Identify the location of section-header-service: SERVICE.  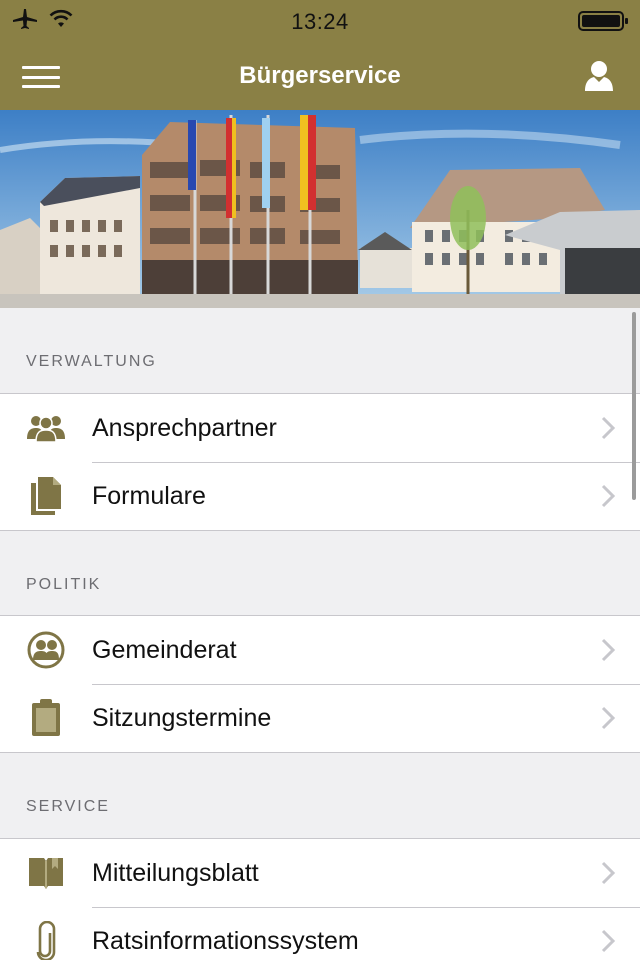
(68, 806).